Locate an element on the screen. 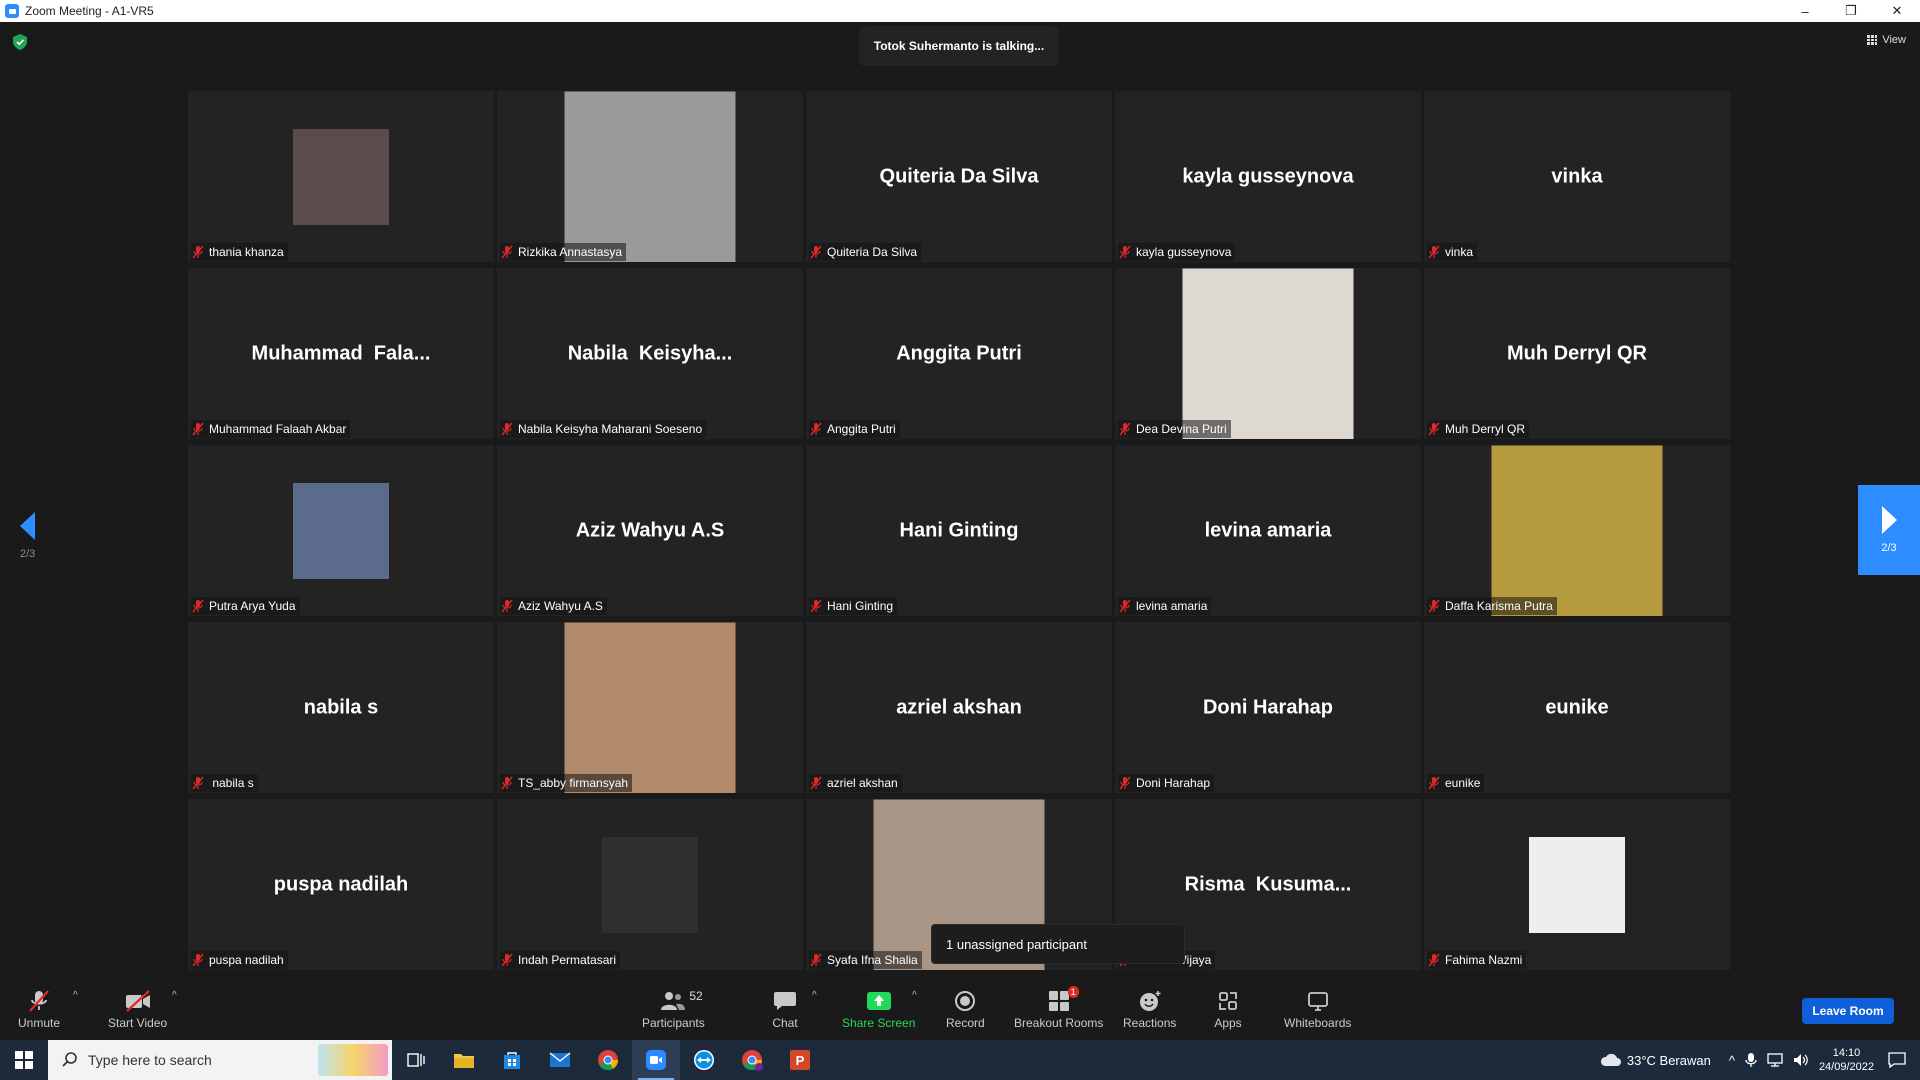  leave-room-button: Leave Room is located at coordinates (1848, 1011).